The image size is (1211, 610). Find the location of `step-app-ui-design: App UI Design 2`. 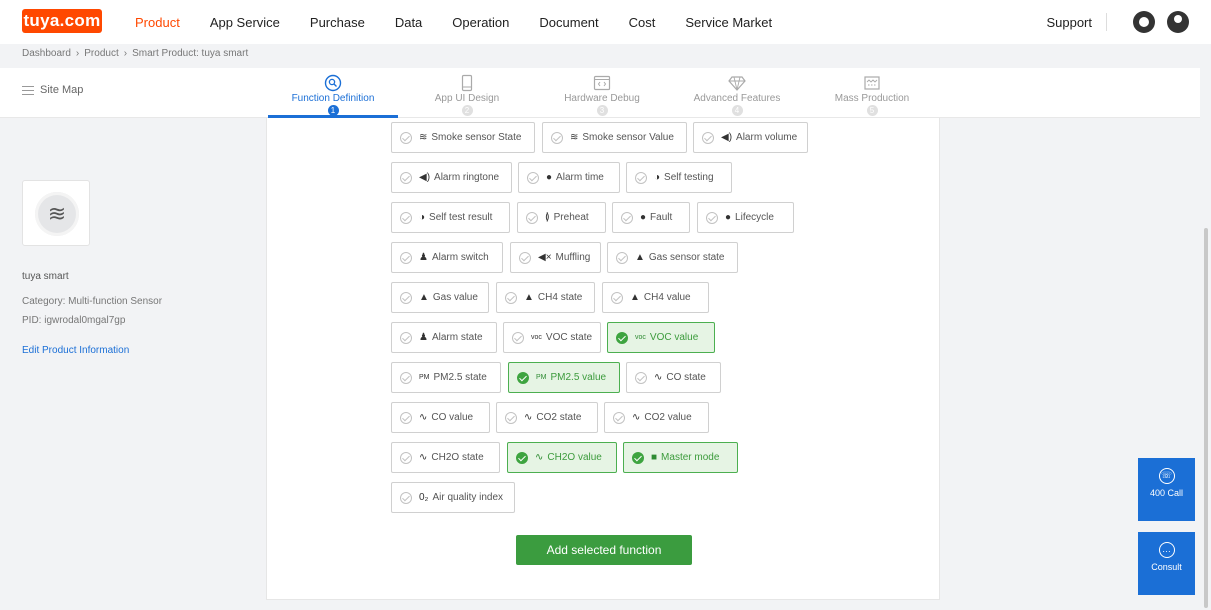

step-app-ui-design: App UI Design 2 is located at coordinates (467, 95).